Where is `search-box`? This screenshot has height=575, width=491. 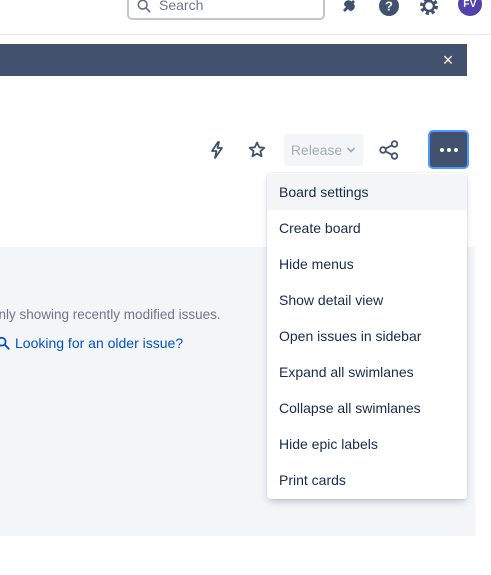 search-box is located at coordinates (226, 10).